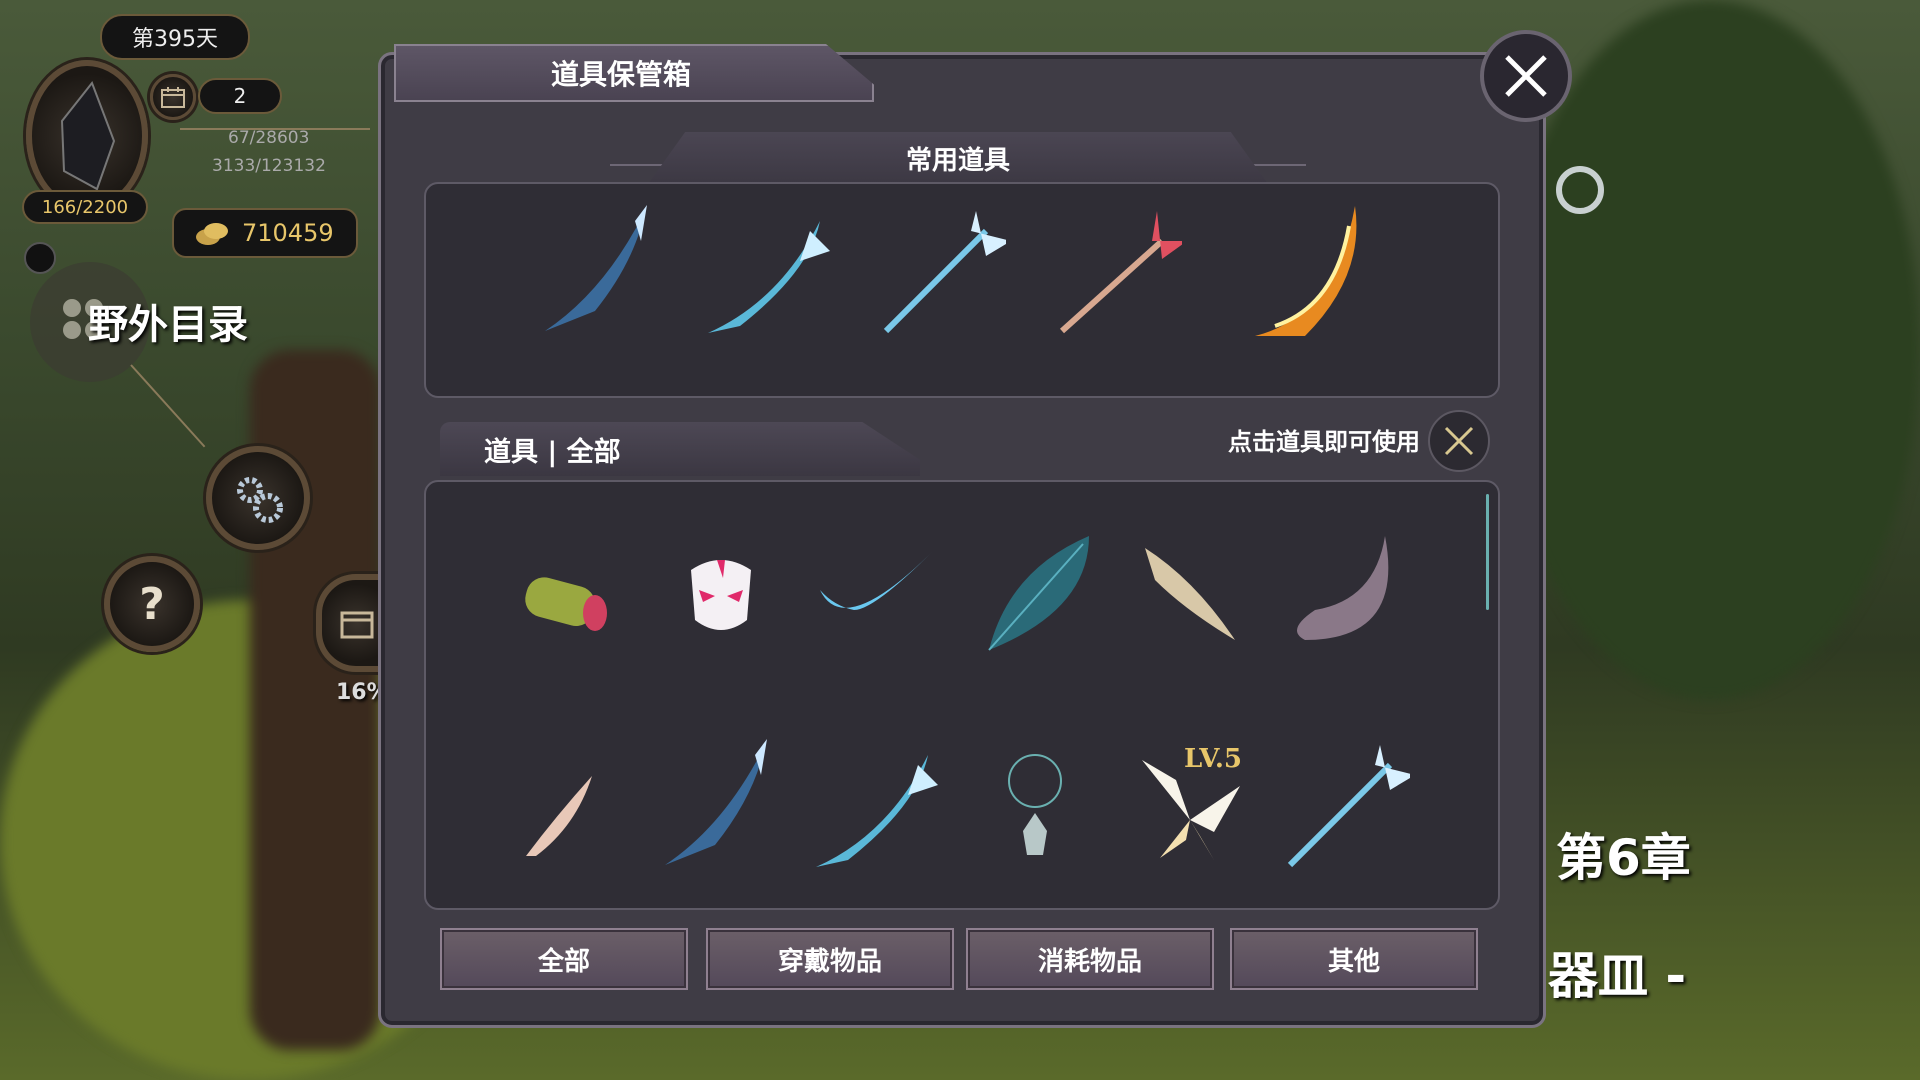  I want to click on filter-wearable-label: 穿戴物品, so click(829, 961).